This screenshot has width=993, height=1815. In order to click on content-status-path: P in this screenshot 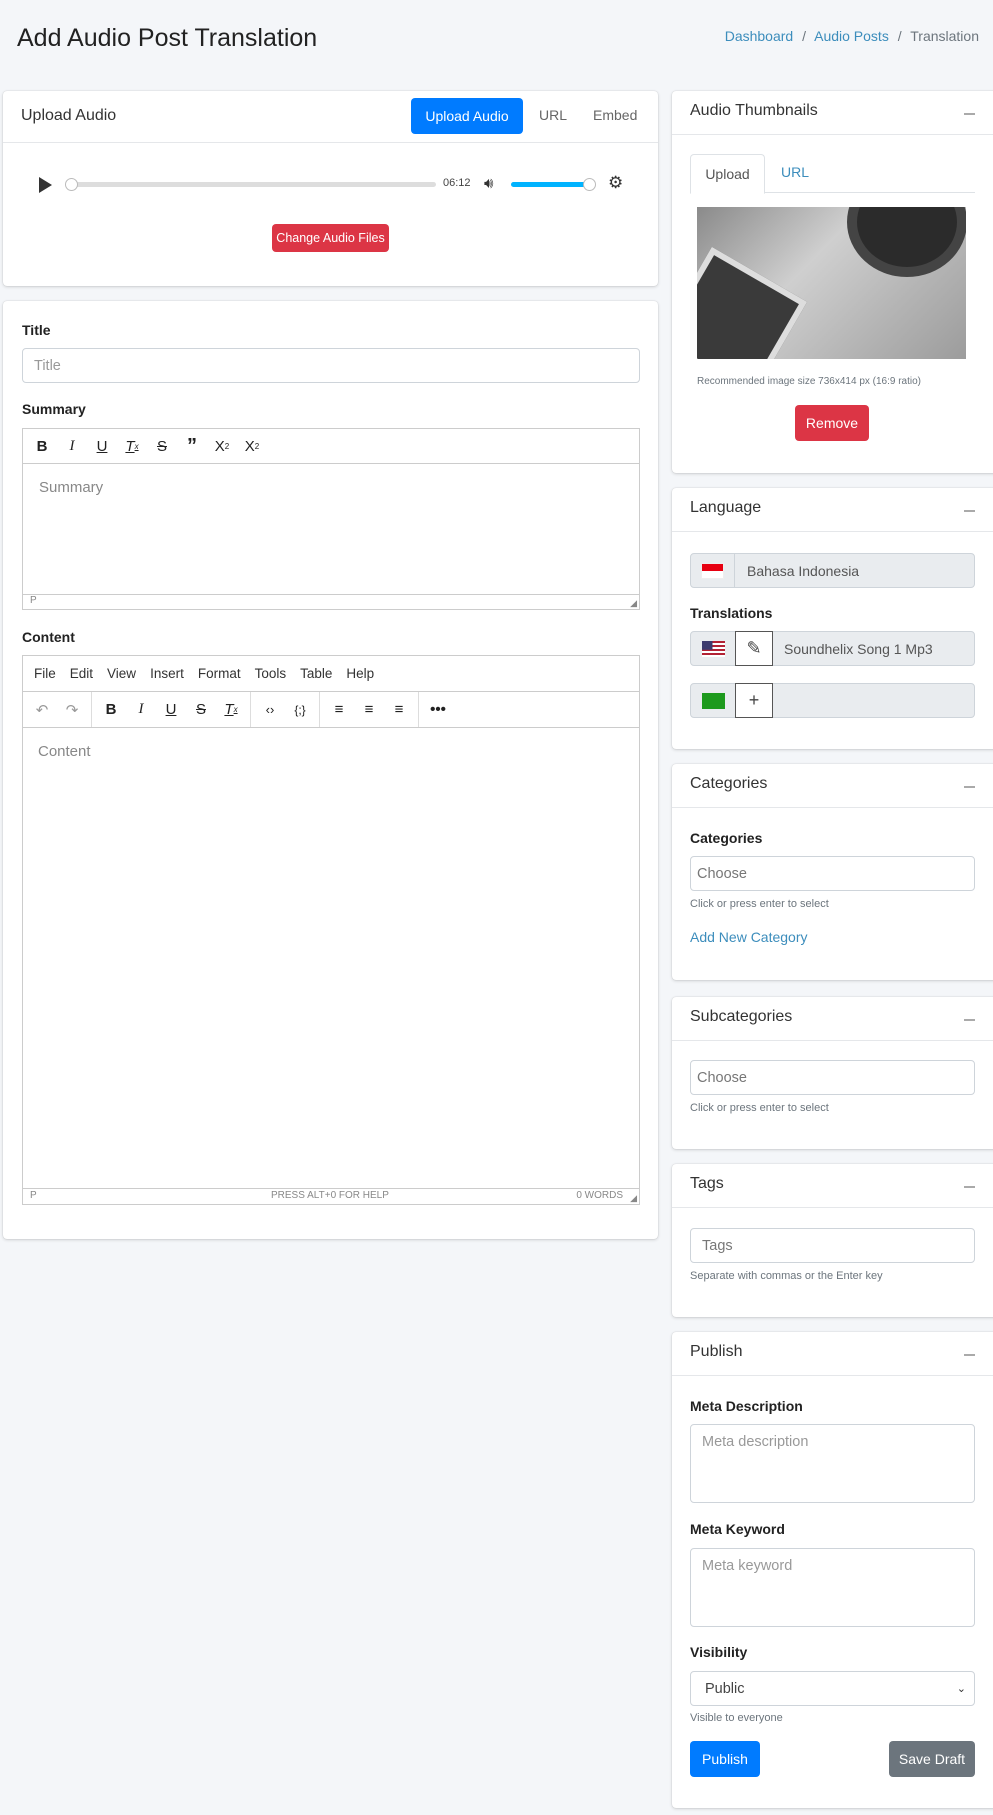, I will do `click(33, 1195)`.